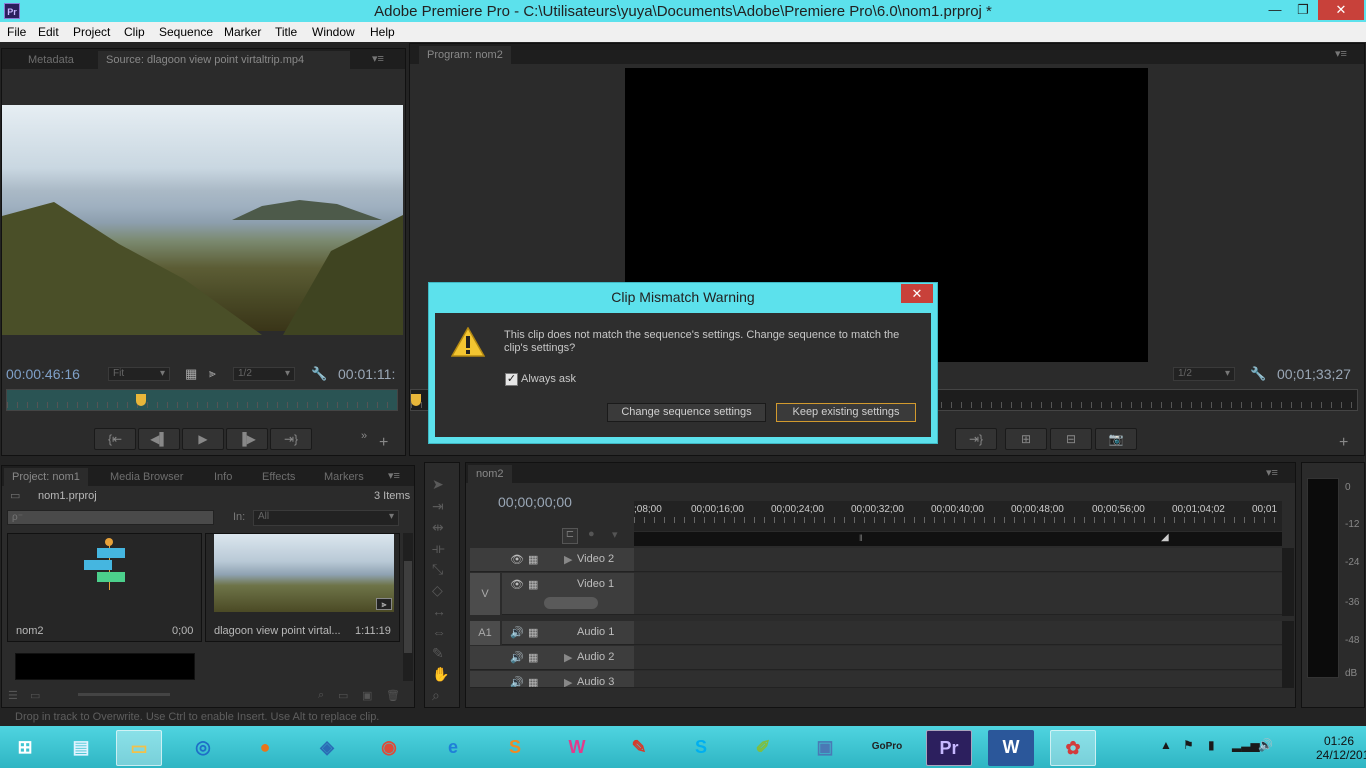  Describe the element at coordinates (887, 748) in the screenshot. I see `gopro-icon: GoPro` at that location.